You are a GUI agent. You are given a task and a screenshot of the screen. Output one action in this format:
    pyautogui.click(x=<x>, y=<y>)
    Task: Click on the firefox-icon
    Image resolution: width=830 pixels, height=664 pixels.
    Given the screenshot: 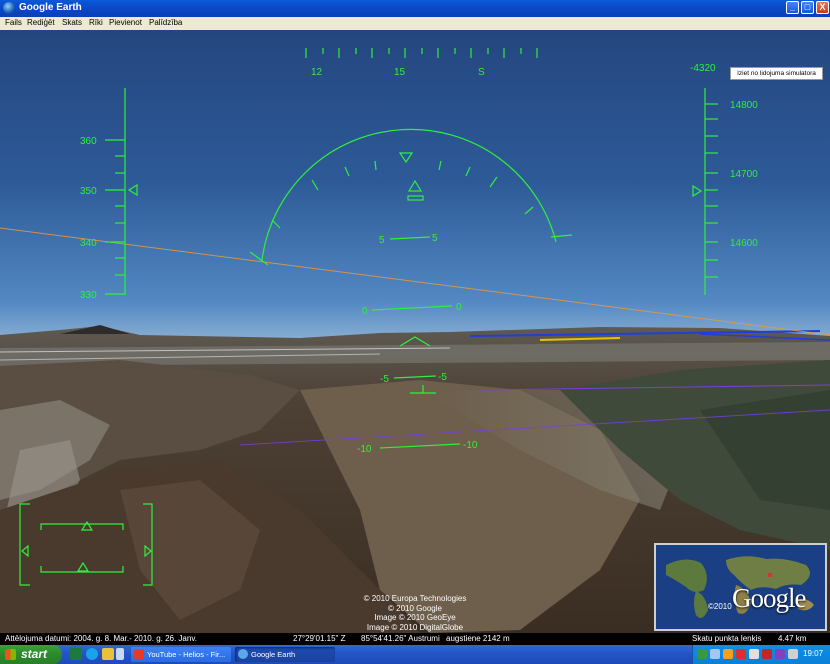 What is the action you would take?
    pyautogui.click(x=139, y=654)
    